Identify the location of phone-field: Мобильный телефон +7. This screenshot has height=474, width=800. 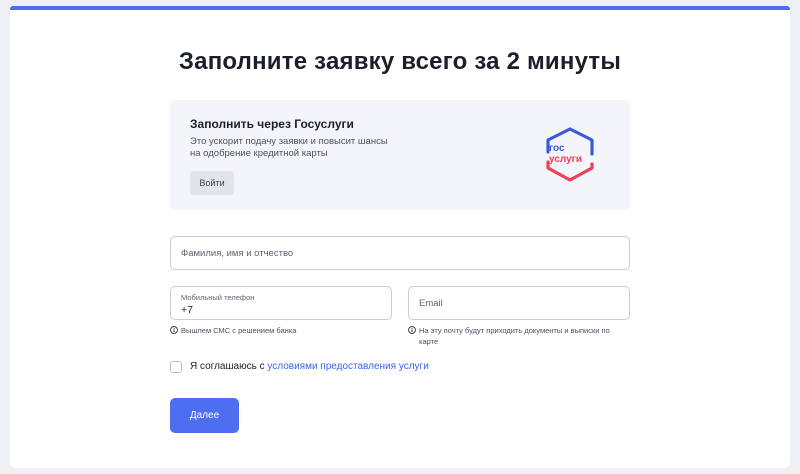
(281, 303).